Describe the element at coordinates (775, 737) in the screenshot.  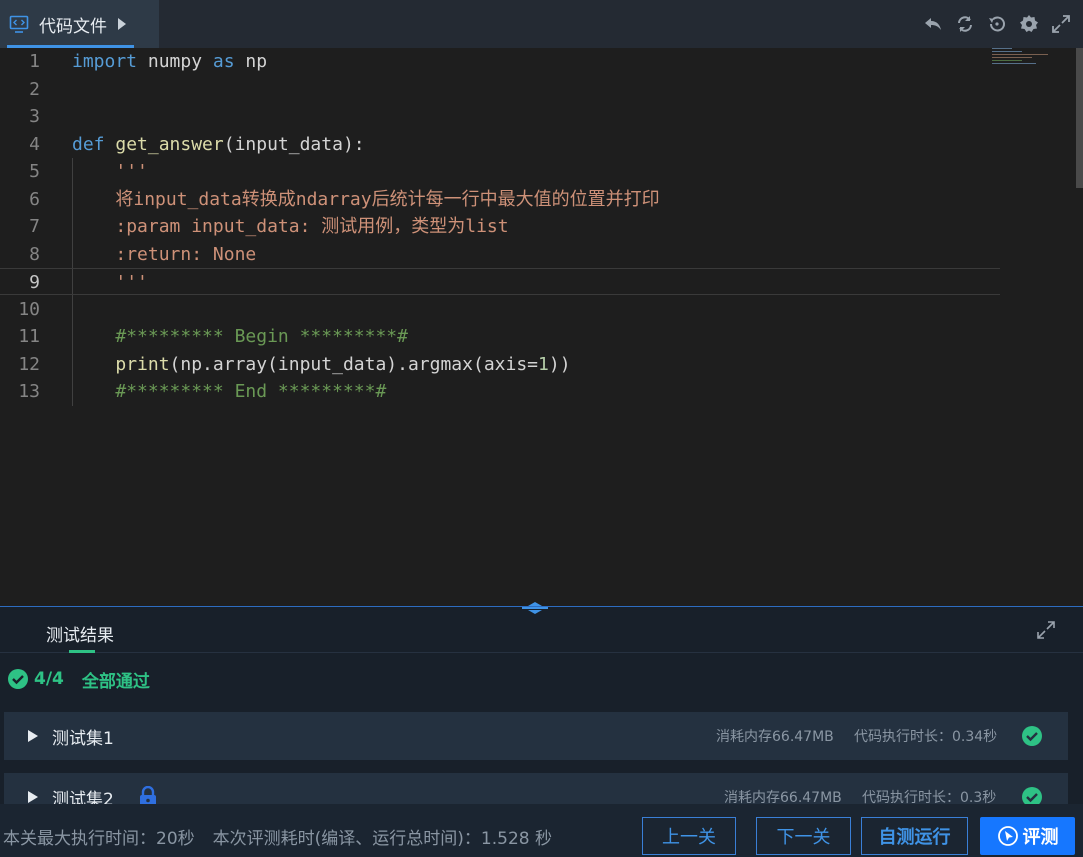
I see `test-set-memory: 消耗内存66.47MB` at that location.